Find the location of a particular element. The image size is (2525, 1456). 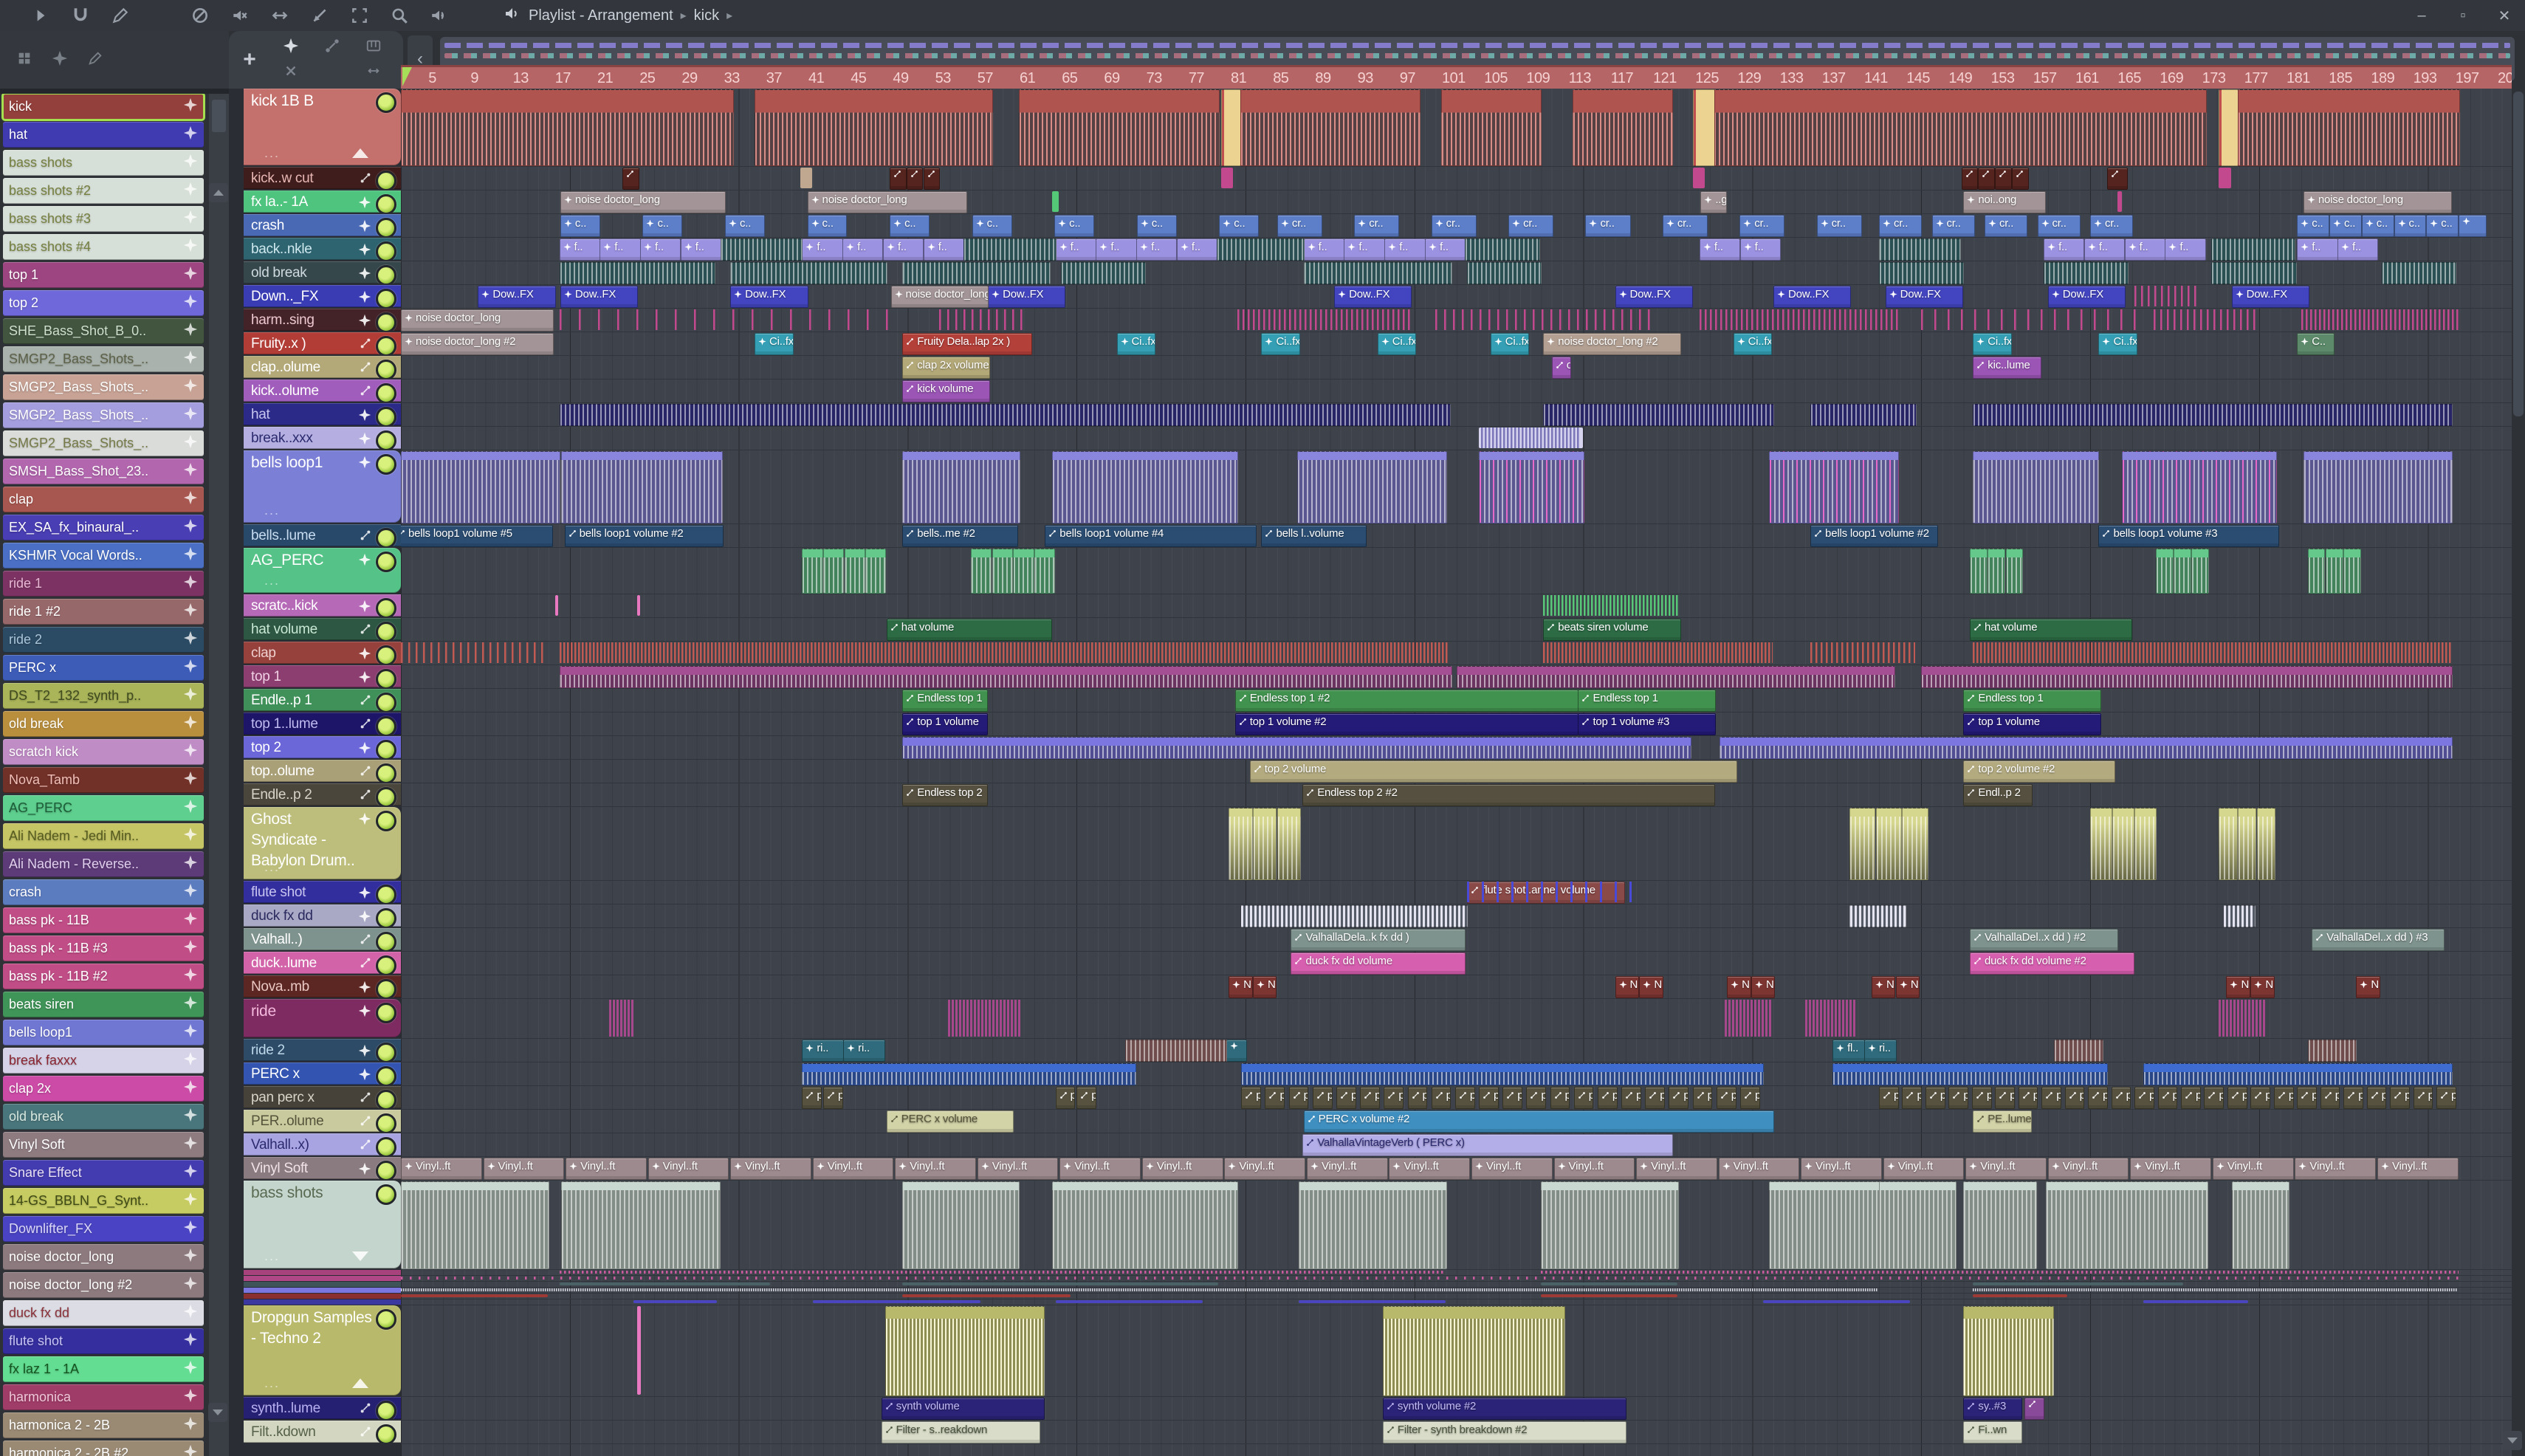

picker-item: harmonica 2 - 2B is located at coordinates (104, 1425).